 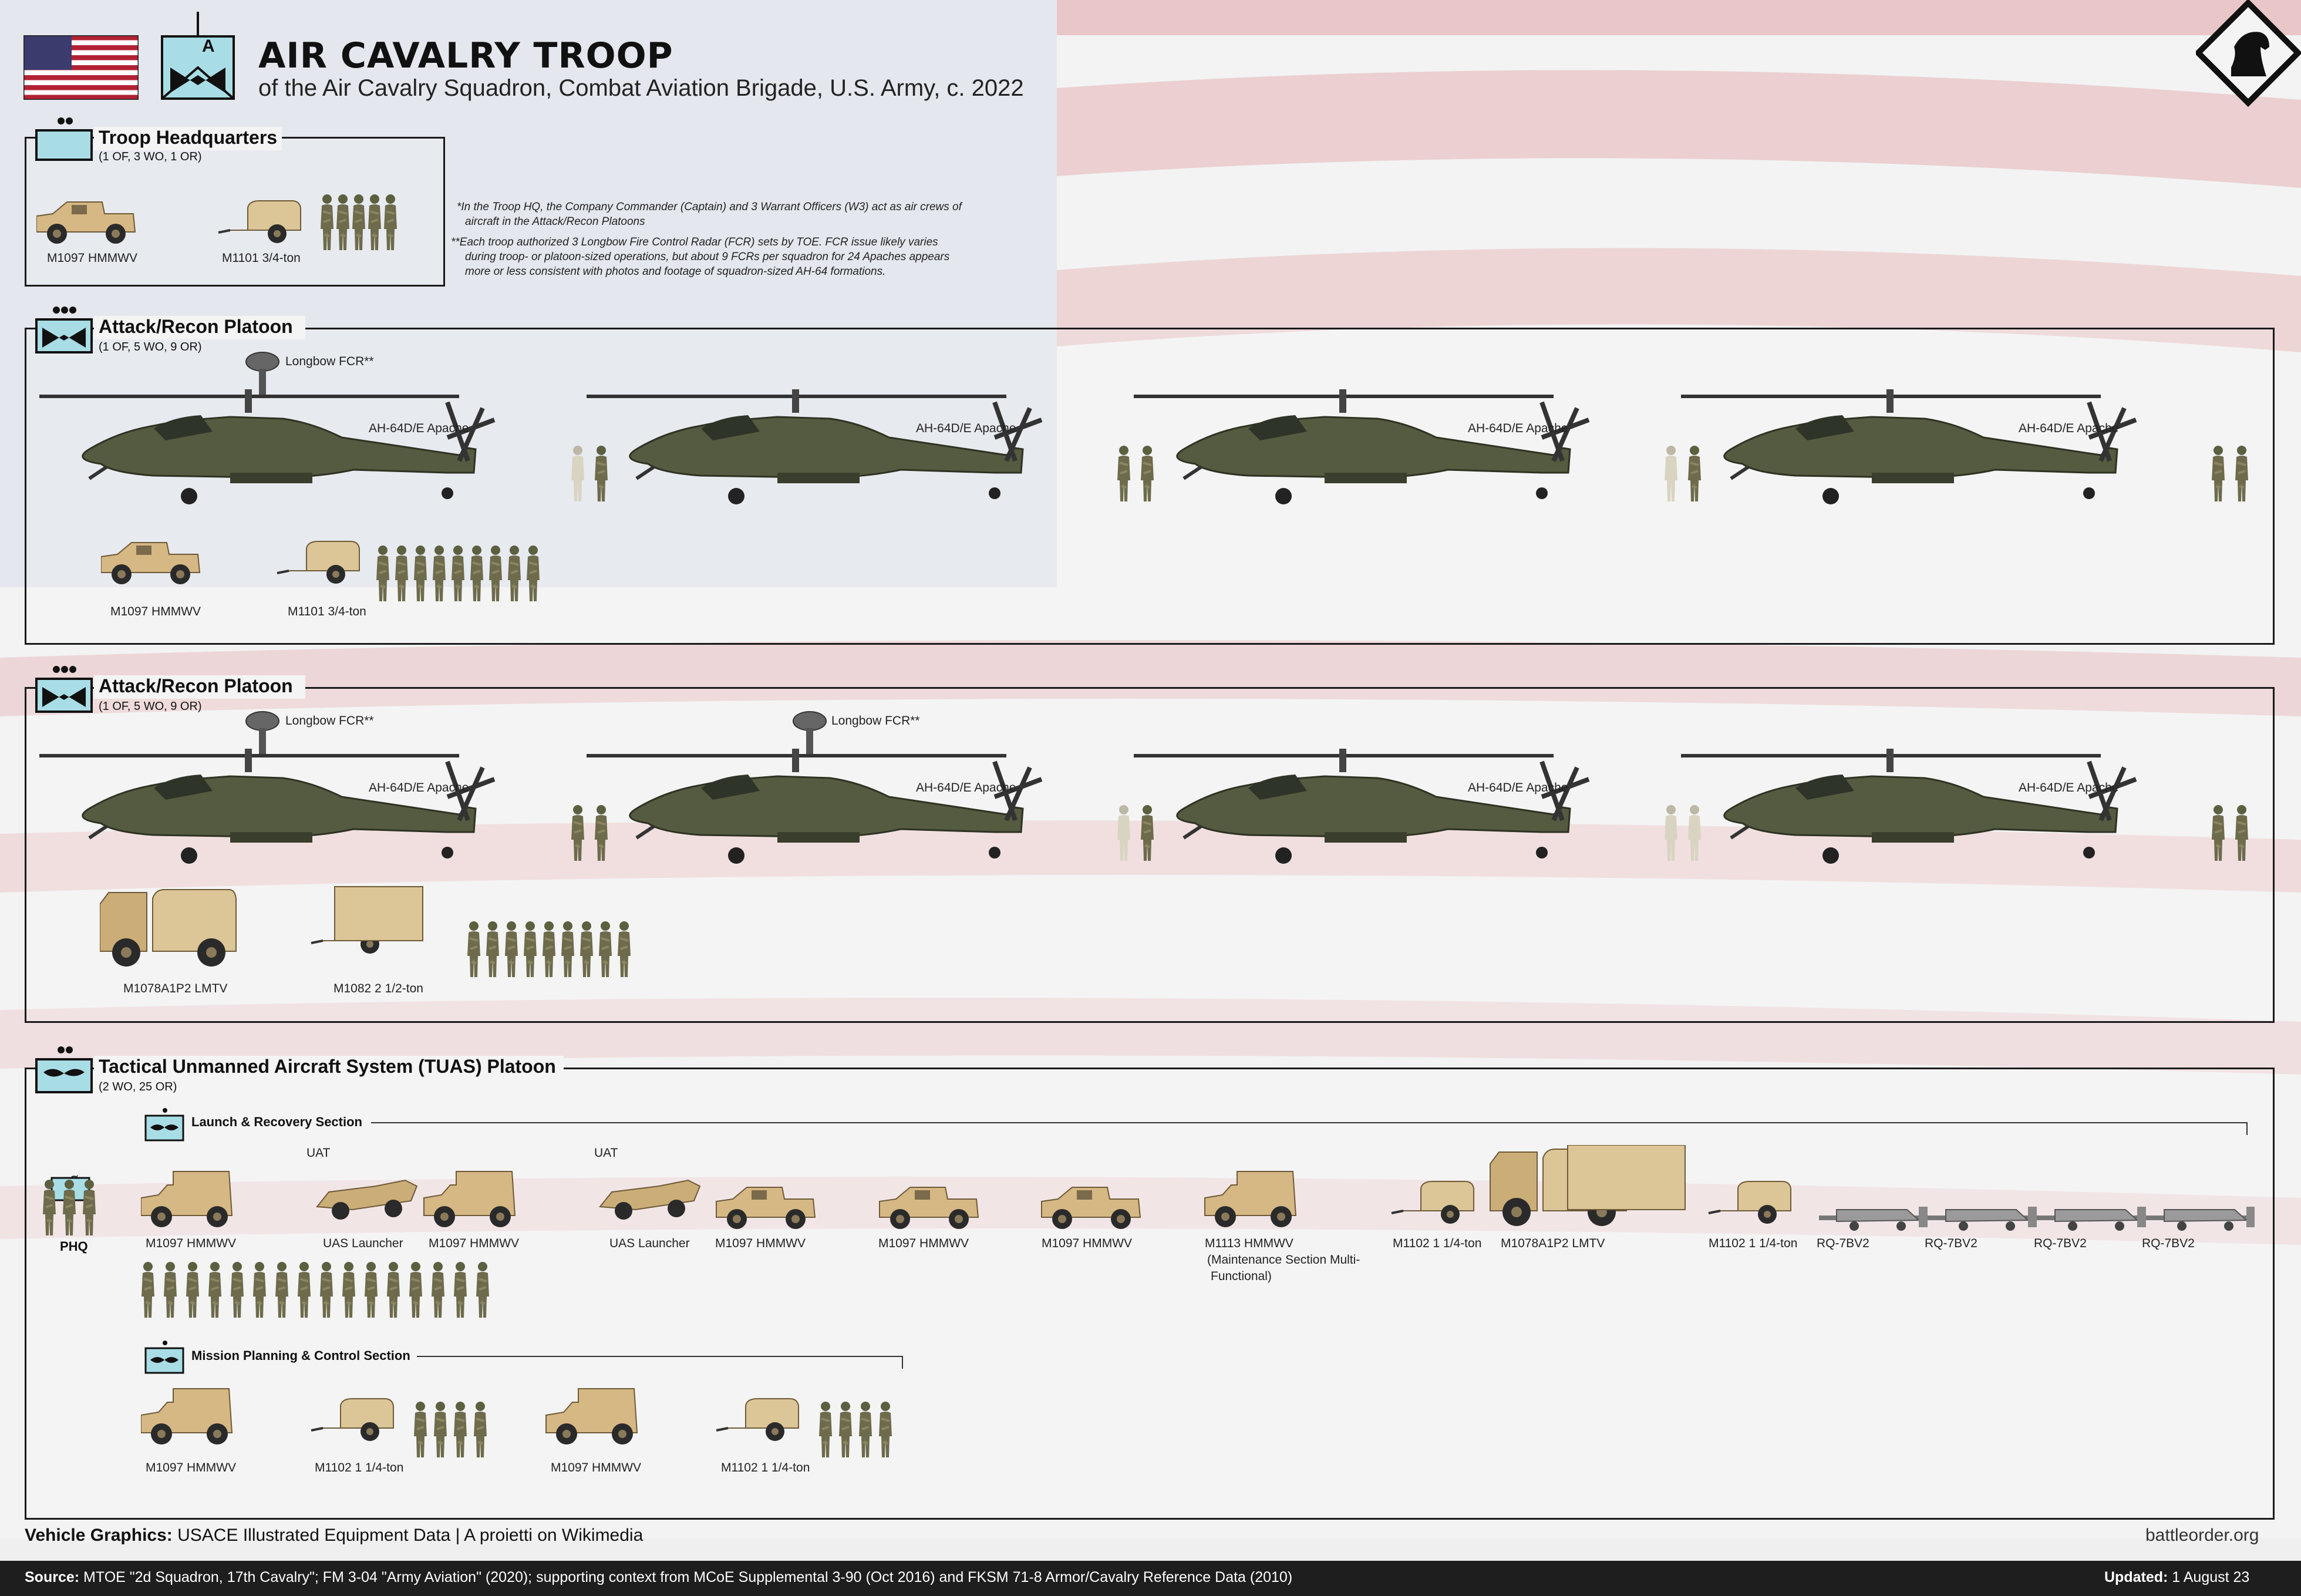 I want to click on hq-vehicle1-label: M1097 HMMWV, so click(x=92, y=258).